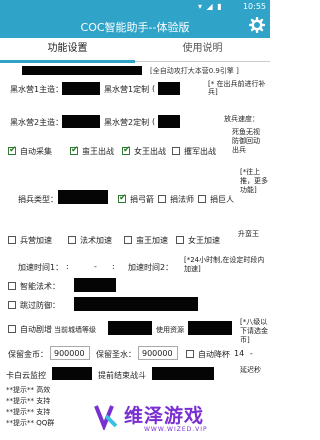  Describe the element at coordinates (157, 353) in the screenshot. I see `elixir-value: 900000` at that location.